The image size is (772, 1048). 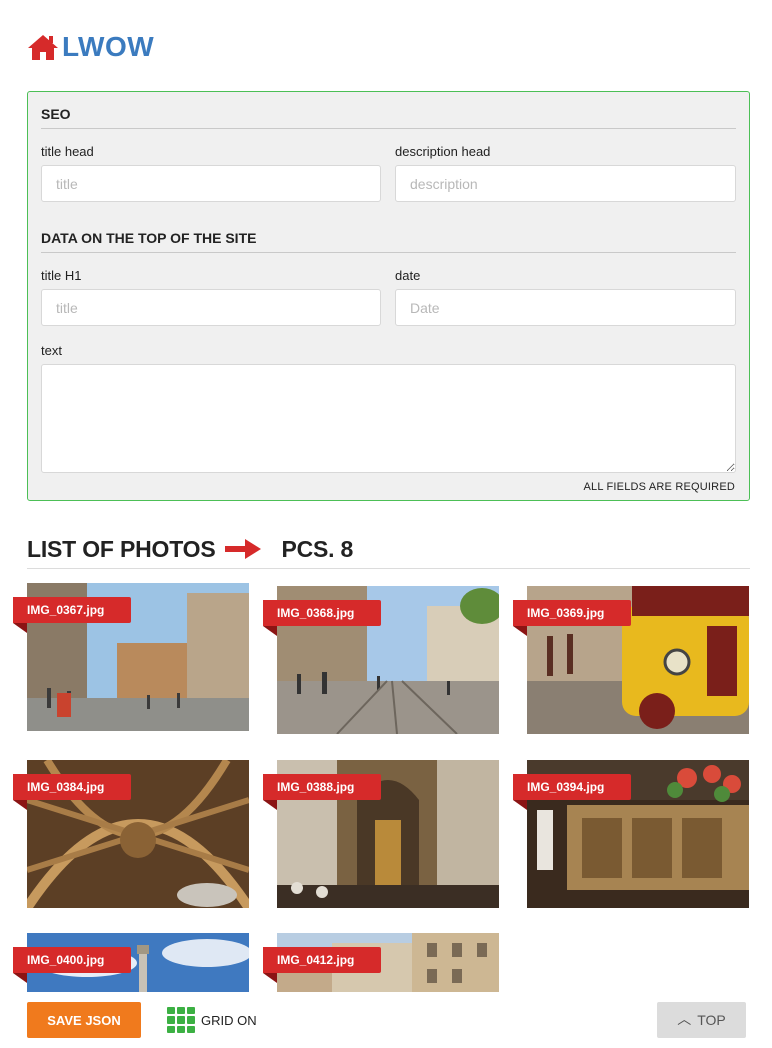 What do you see at coordinates (229, 1020) in the screenshot?
I see `grid-toggle-label: GRID ON` at bounding box center [229, 1020].